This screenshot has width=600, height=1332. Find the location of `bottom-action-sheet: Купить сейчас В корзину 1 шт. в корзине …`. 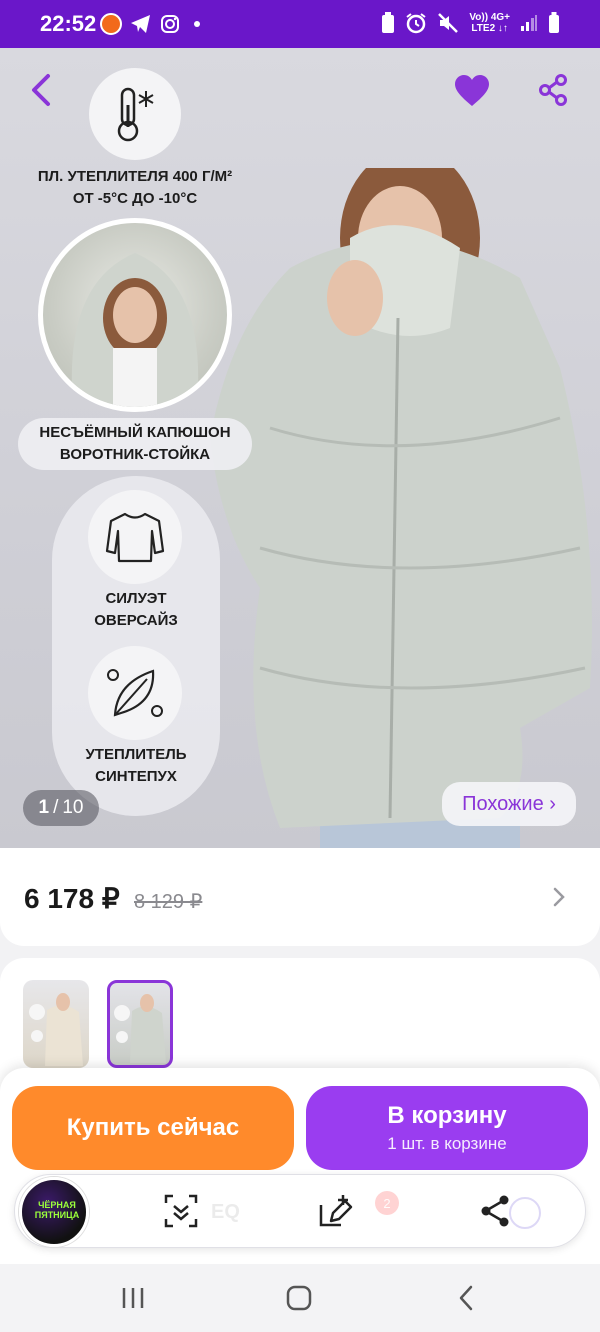

bottom-action-sheet: Купить сейчас В корзину 1 шт. в корзине … is located at coordinates (300, 1166).